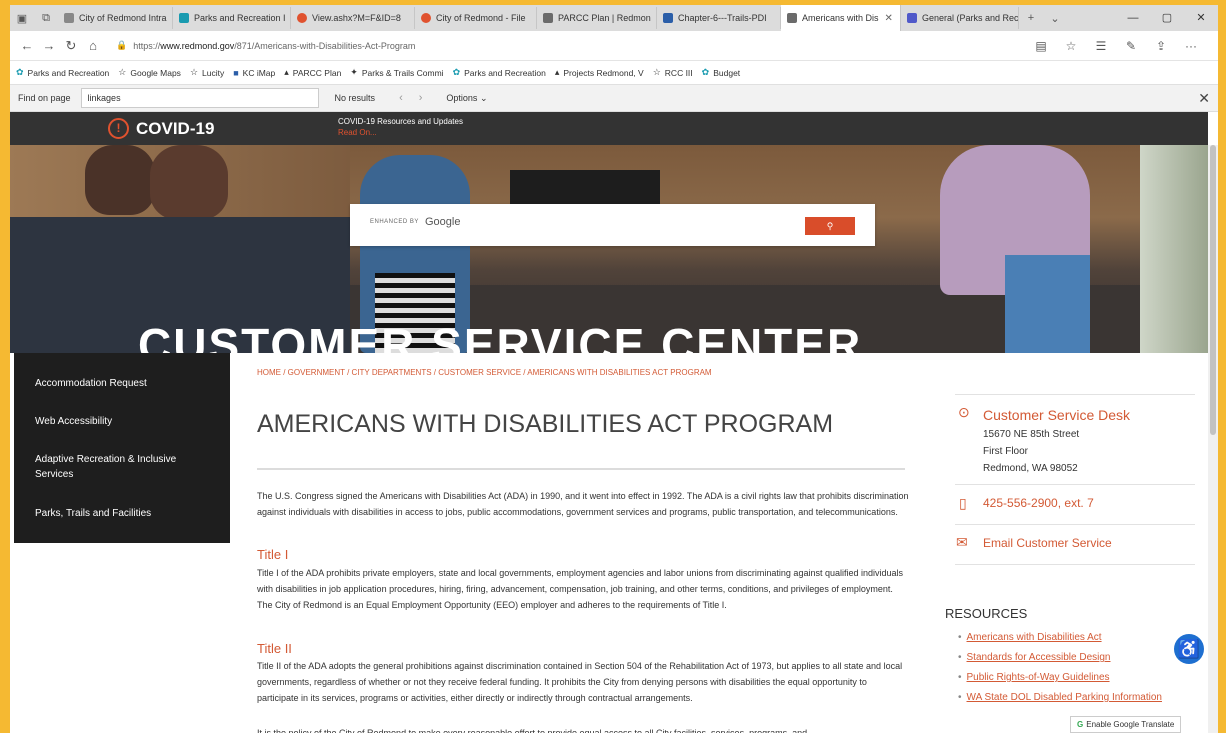 This screenshot has height=733, width=1226. I want to click on hero-title: CUSTOMER SERVICE CENTER, so click(500, 336).